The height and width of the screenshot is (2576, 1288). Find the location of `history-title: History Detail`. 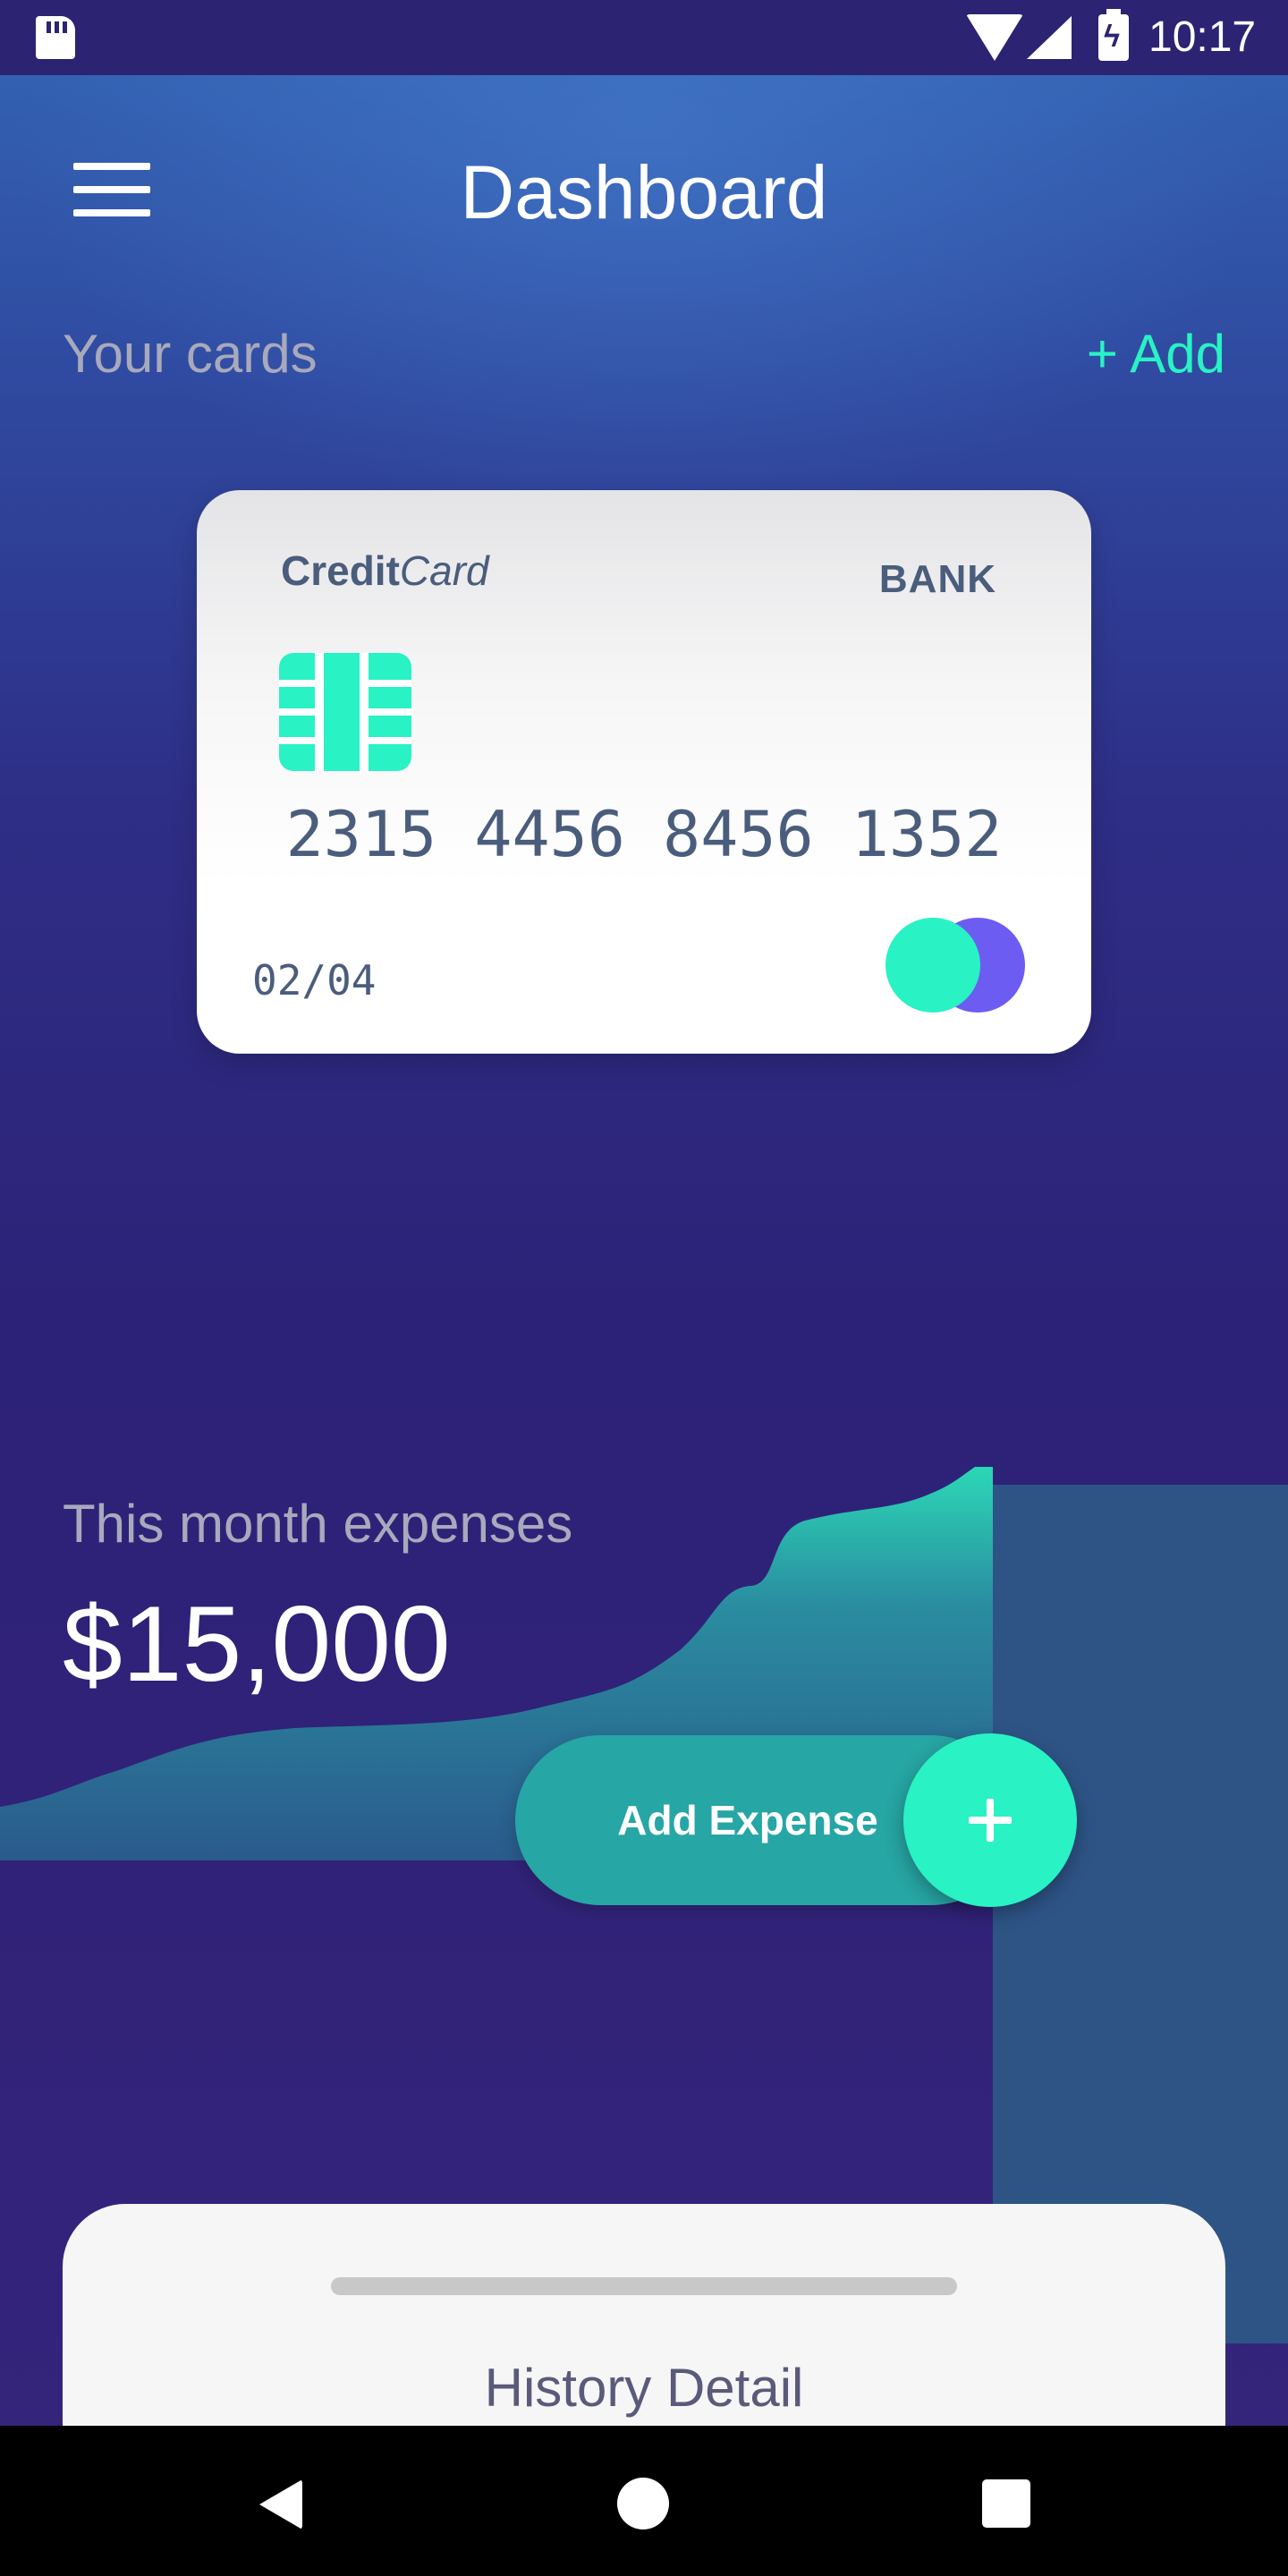

history-title: History Detail is located at coordinates (644, 2388).